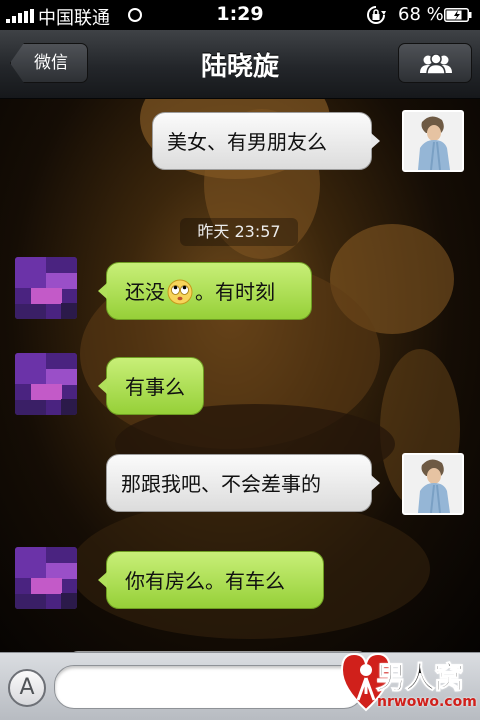  I want to click on message-text: 还没, so click(145, 292).